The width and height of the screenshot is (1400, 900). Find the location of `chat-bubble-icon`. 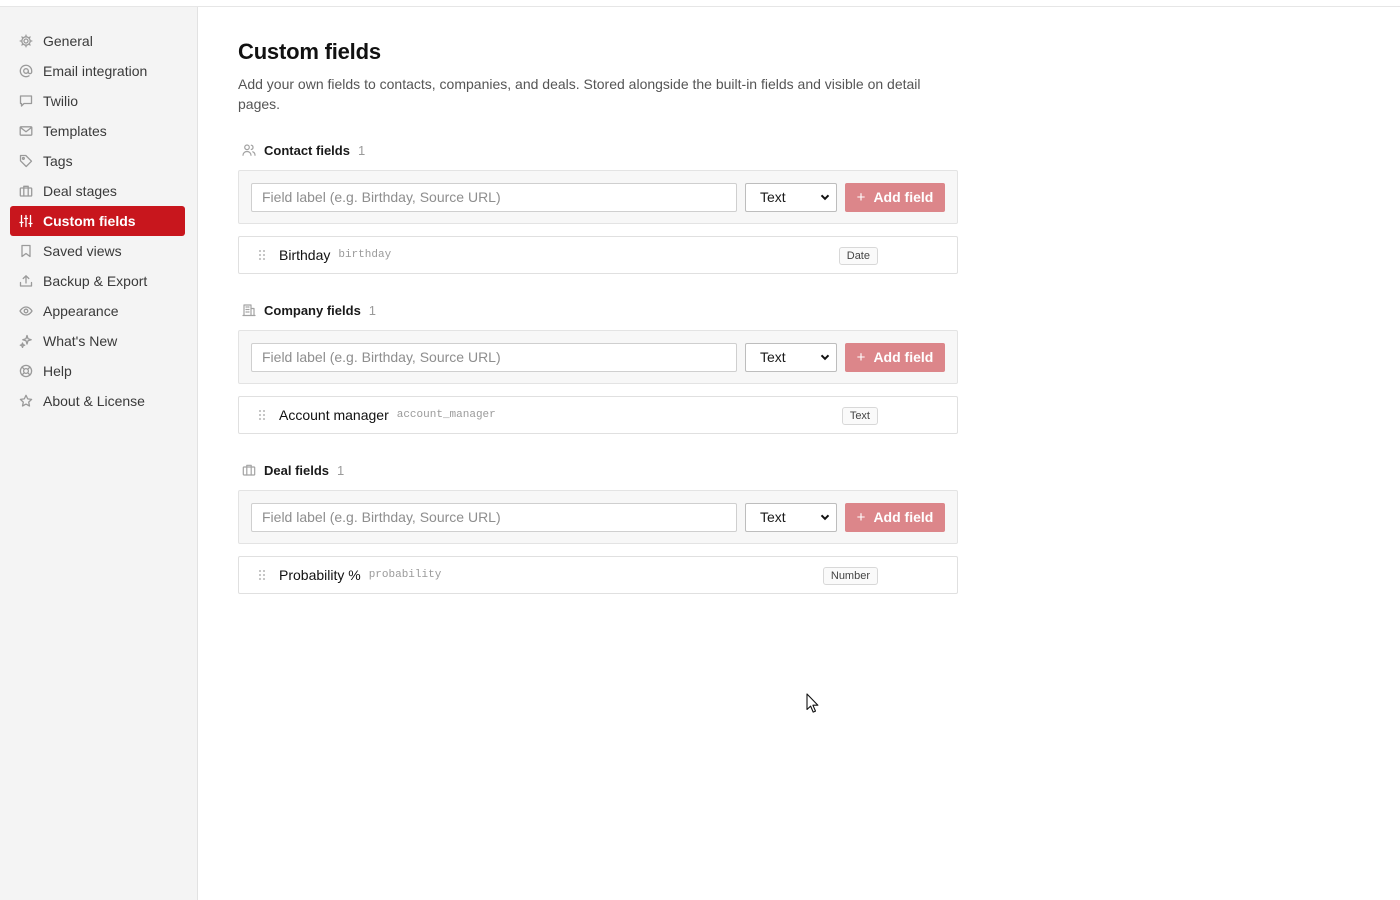

chat-bubble-icon is located at coordinates (26, 101).